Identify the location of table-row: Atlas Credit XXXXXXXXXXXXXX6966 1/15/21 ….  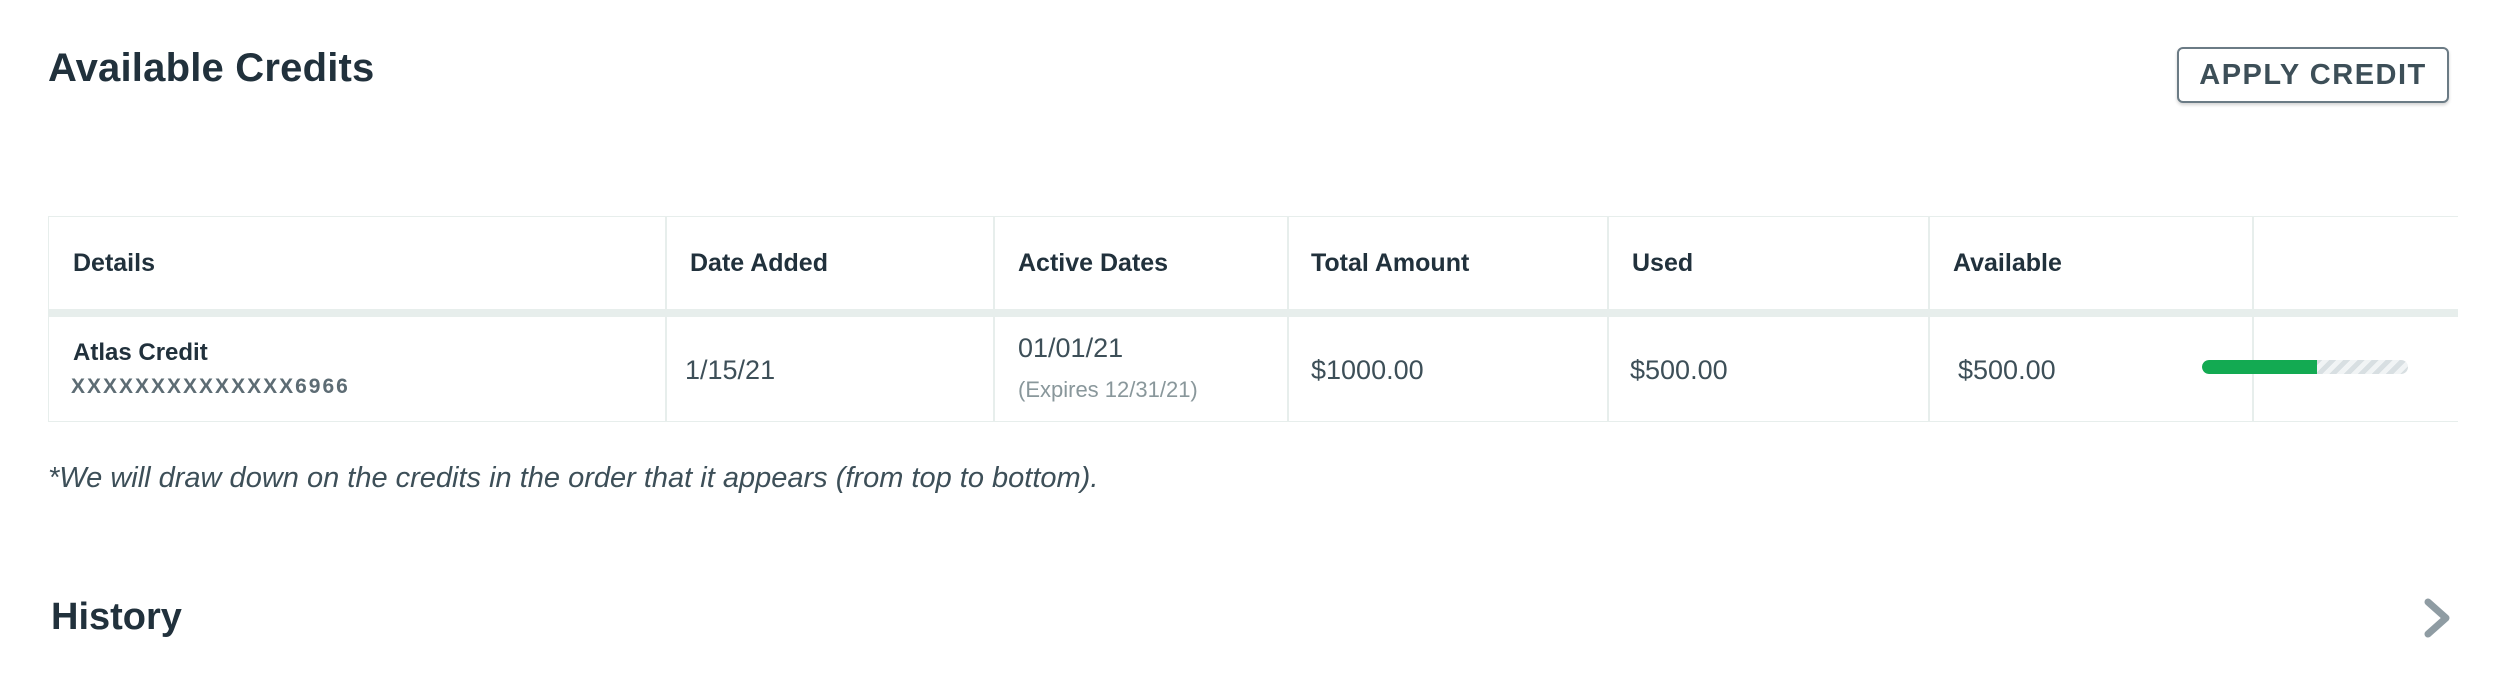
(1253, 369).